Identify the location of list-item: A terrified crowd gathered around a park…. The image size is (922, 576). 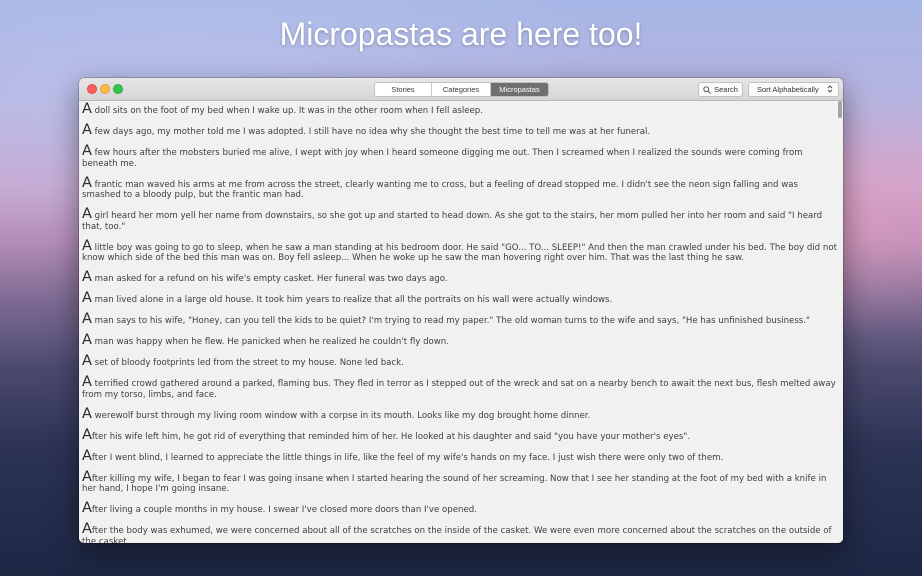
(459, 387).